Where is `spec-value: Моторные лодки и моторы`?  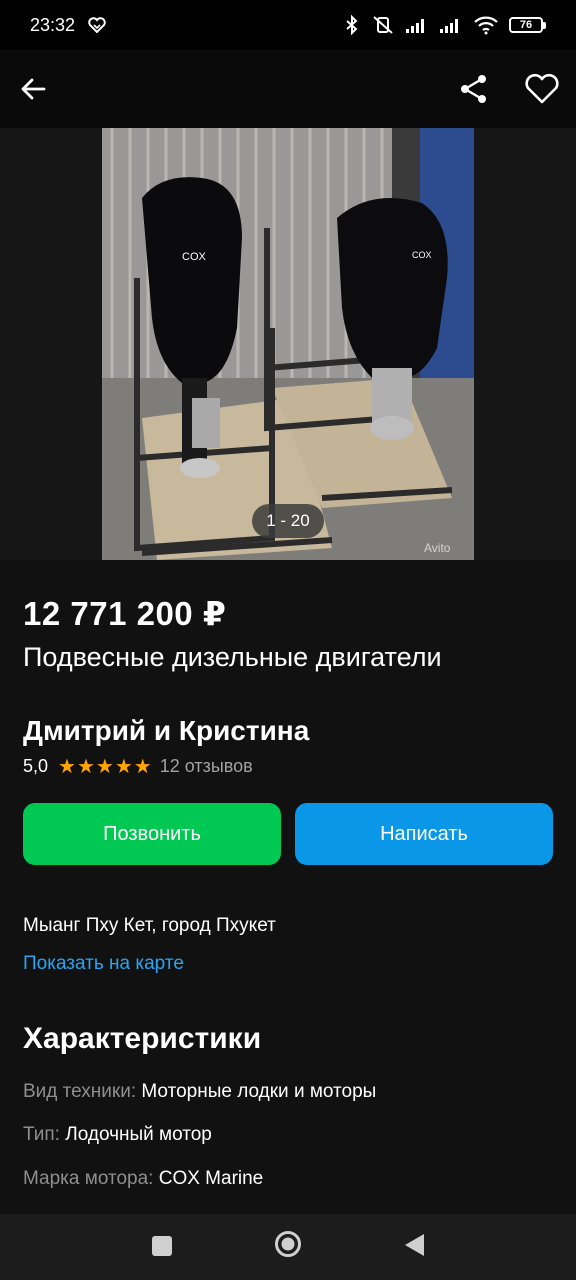 spec-value: Моторные лодки и моторы is located at coordinates (259, 1091).